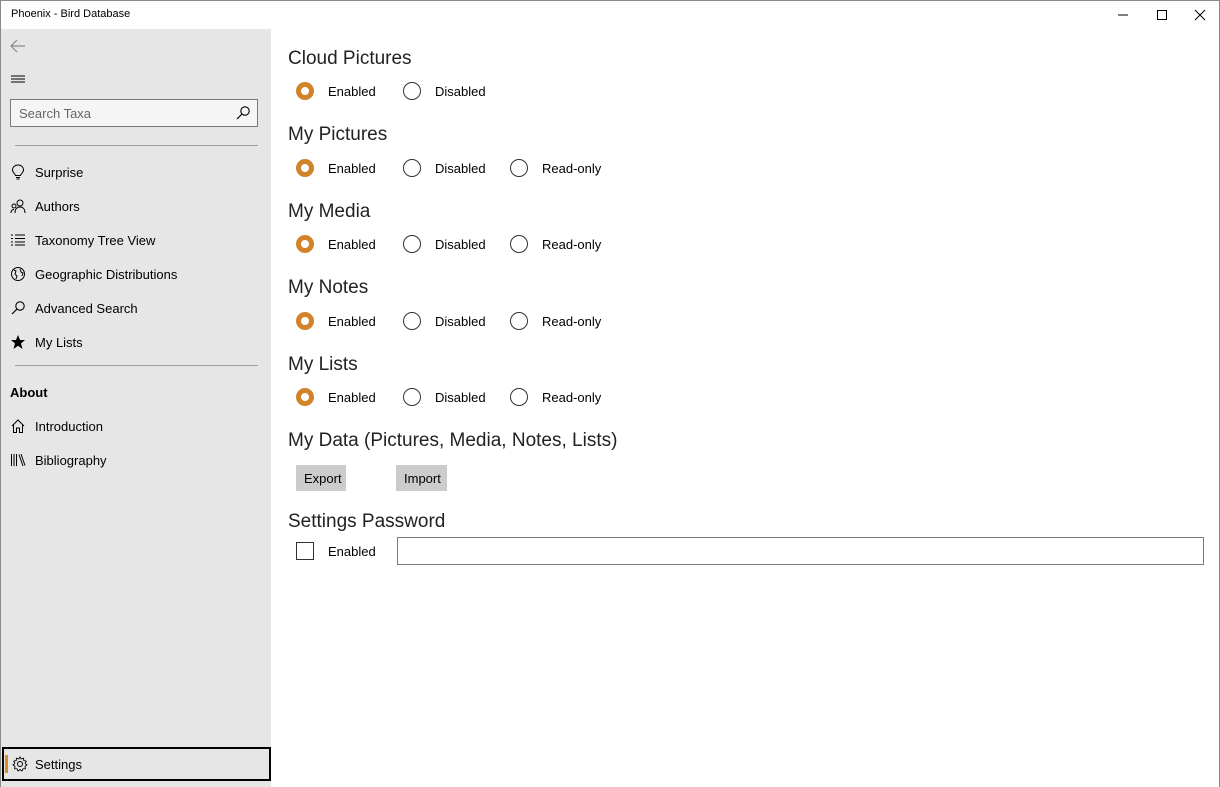  What do you see at coordinates (444, 244) in the screenshot?
I see `my-media-disabled-radio: Disabled` at bounding box center [444, 244].